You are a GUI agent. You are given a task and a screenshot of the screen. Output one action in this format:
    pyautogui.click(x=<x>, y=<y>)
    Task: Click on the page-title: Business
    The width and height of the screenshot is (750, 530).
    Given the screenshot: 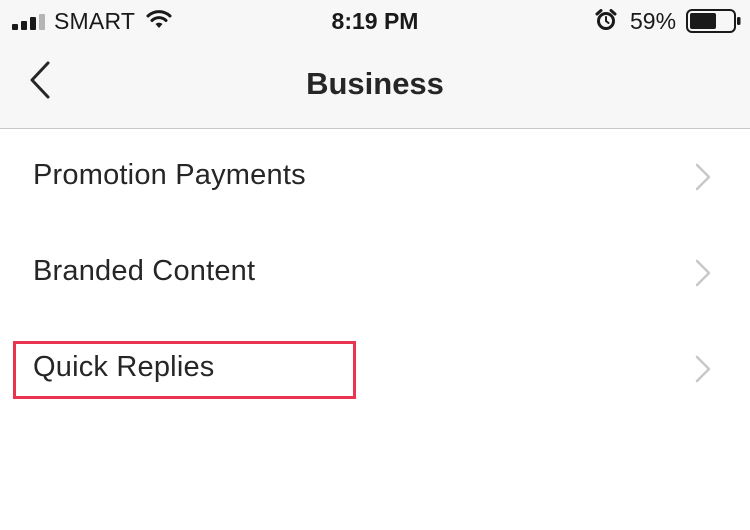 What is the action you would take?
    pyautogui.click(x=375, y=83)
    